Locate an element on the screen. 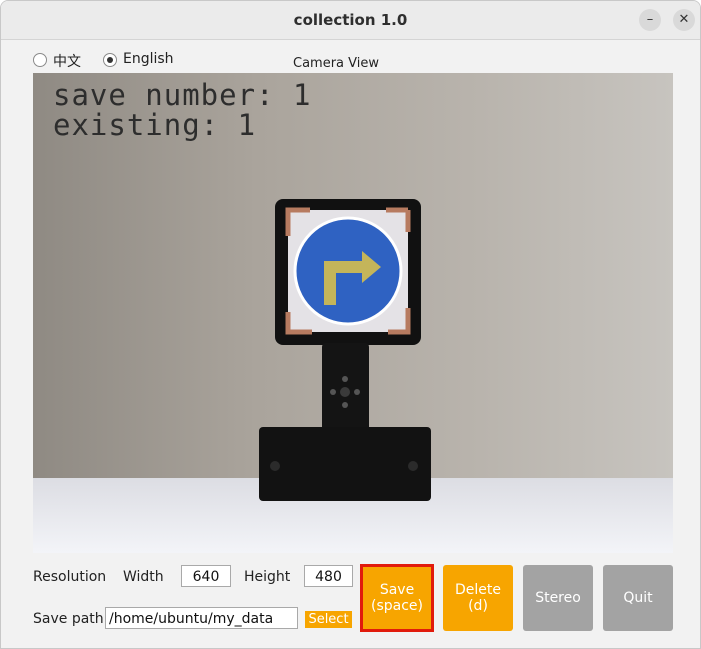 This screenshot has height=649, width=701. save-path-input: /home/ubuntu/my_data is located at coordinates (201, 618).